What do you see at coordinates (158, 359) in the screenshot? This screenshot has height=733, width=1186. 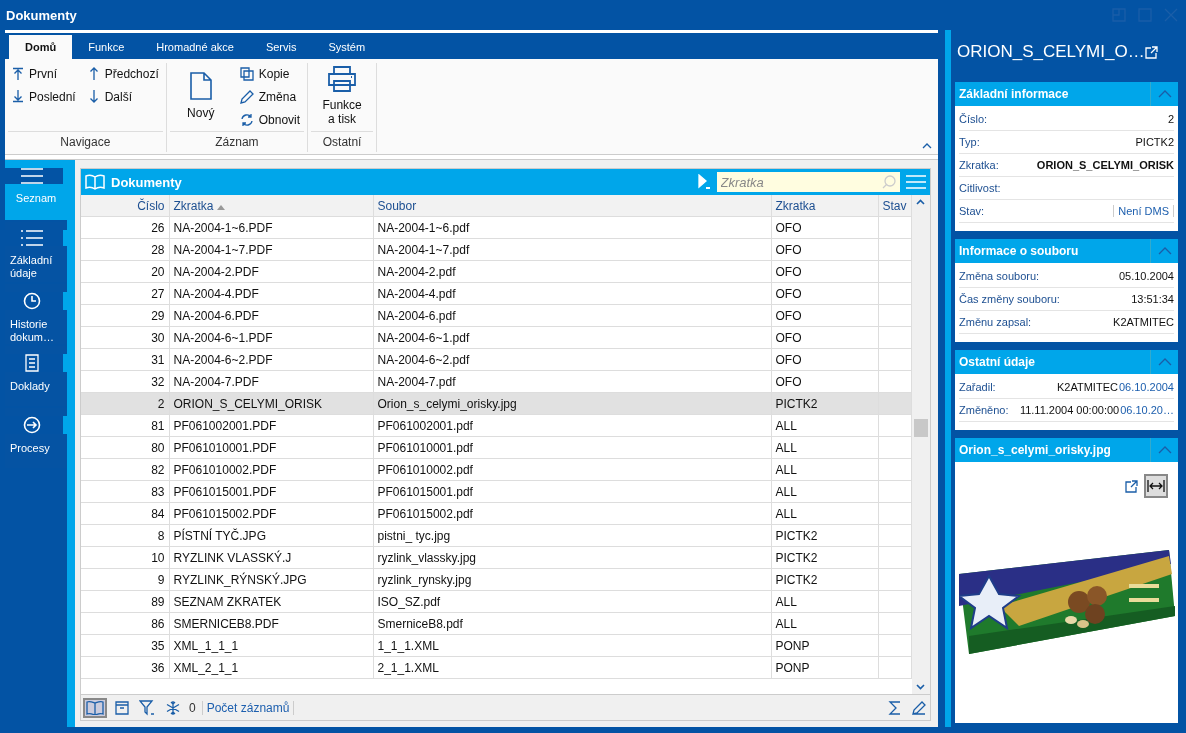 I see `table-cell: 31` at bounding box center [158, 359].